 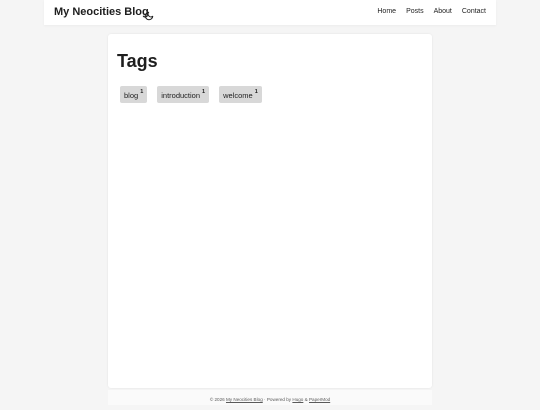 I want to click on tag-list: blog 1 introduction 1 welcome 1, so click(x=191, y=94).